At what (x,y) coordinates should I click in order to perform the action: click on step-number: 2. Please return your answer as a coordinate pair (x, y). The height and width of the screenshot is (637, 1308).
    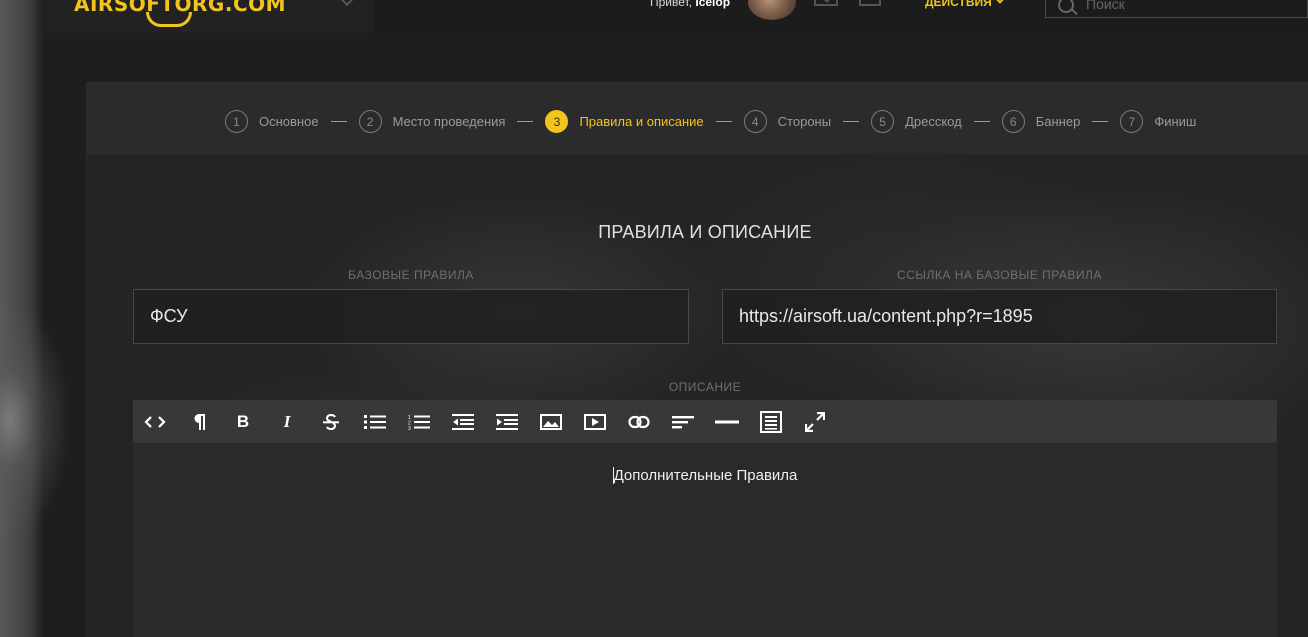
    Looking at the image, I should click on (370, 121).